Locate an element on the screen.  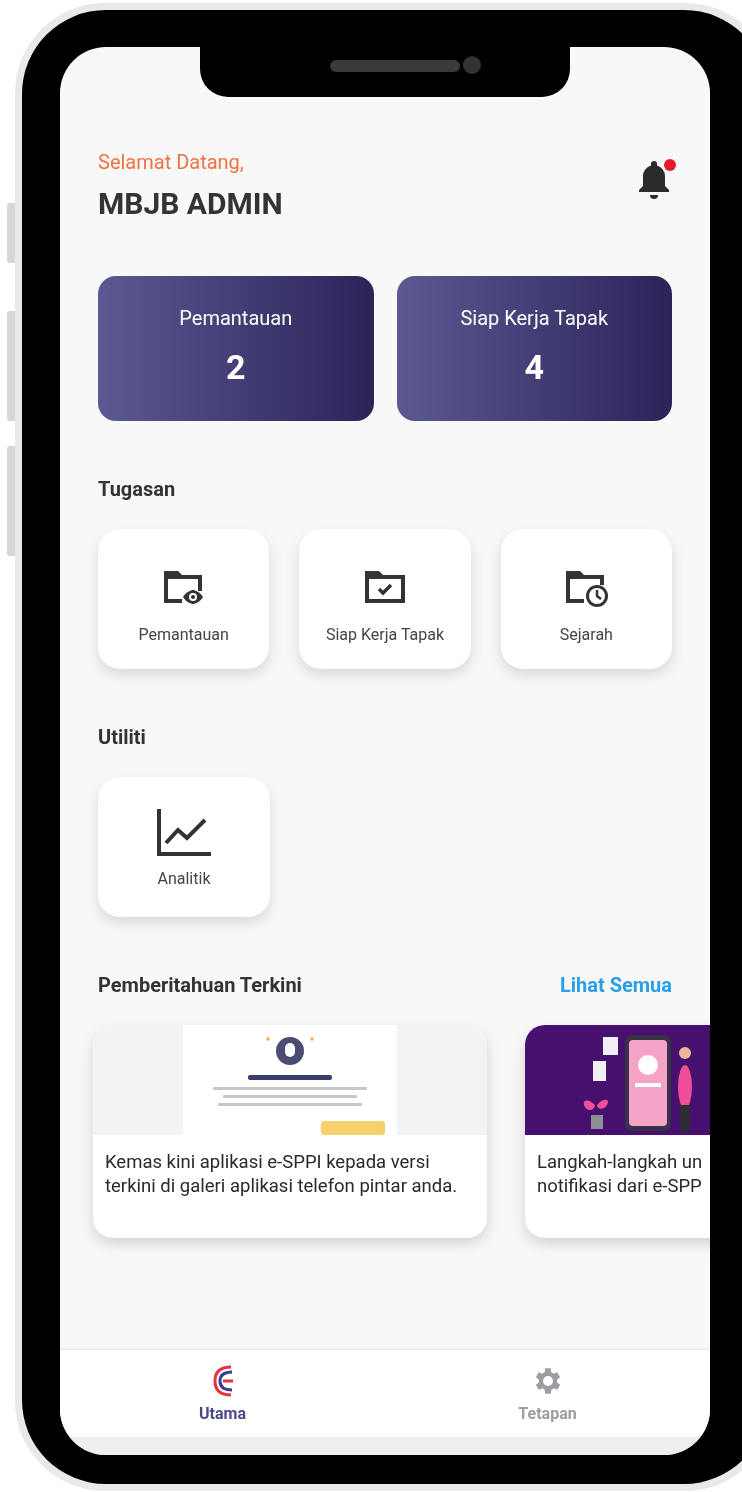
section-title: Pemberitahuan Terkini is located at coordinates (200, 985).